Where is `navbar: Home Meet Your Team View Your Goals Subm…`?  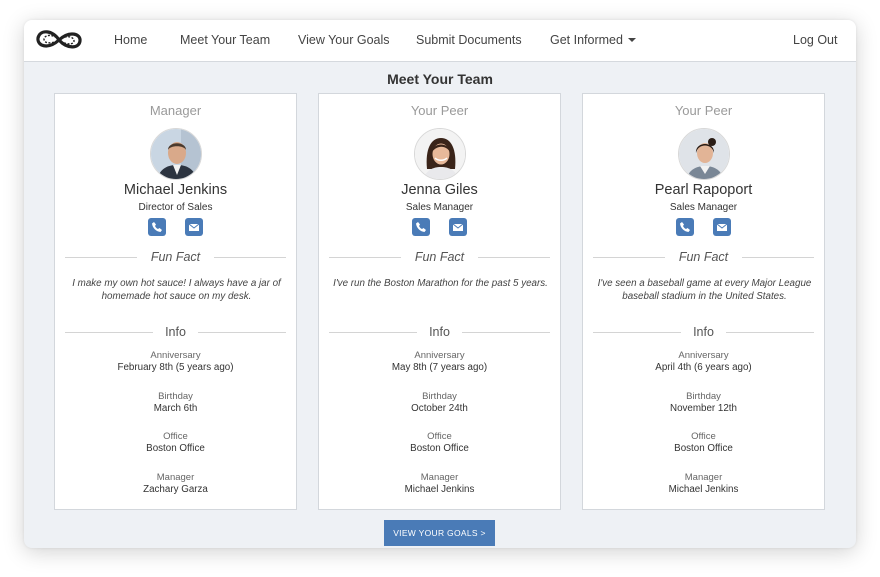
navbar: Home Meet Your Team View Your Goals Subm… is located at coordinates (440, 41).